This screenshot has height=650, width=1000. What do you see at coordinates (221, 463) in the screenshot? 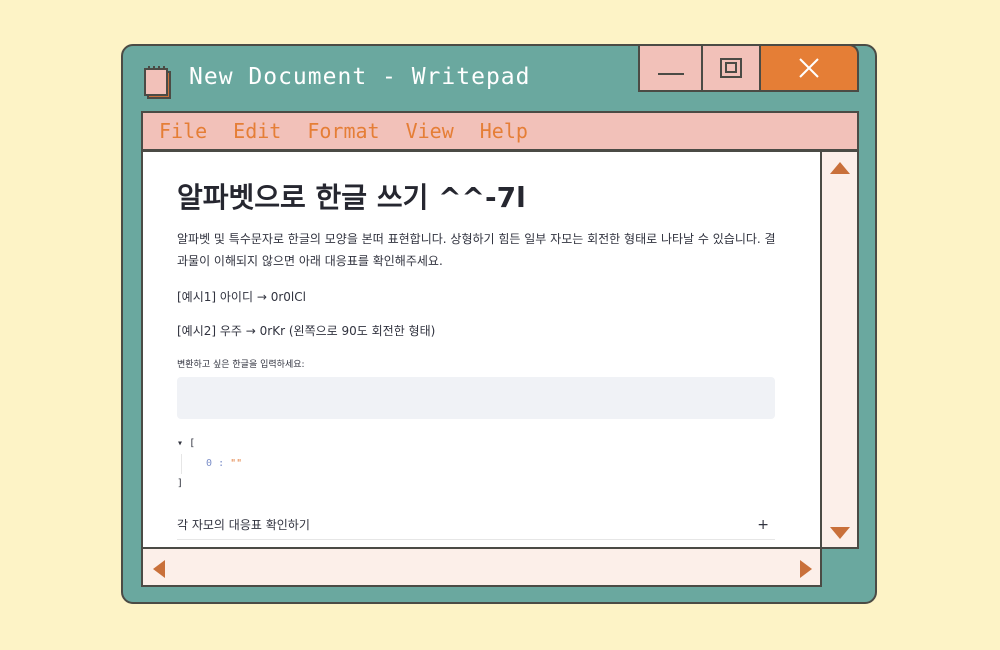
I see `json-sep: :` at bounding box center [221, 463].